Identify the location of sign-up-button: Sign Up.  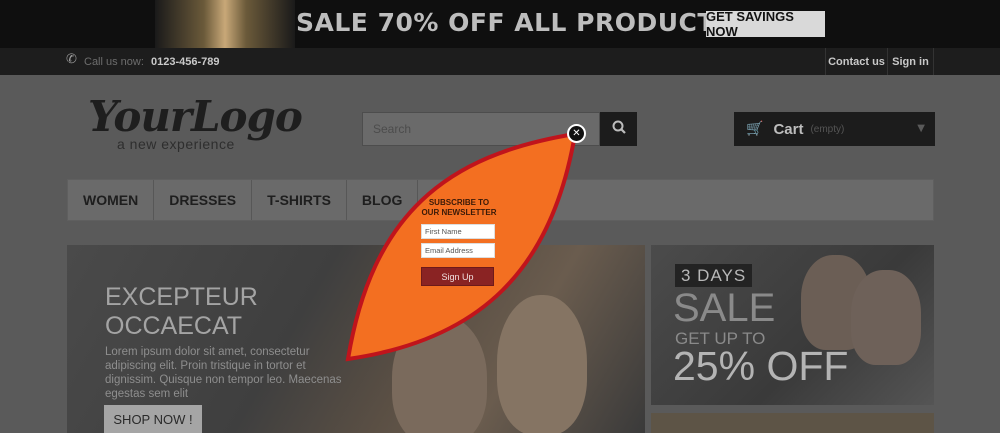
(457, 276).